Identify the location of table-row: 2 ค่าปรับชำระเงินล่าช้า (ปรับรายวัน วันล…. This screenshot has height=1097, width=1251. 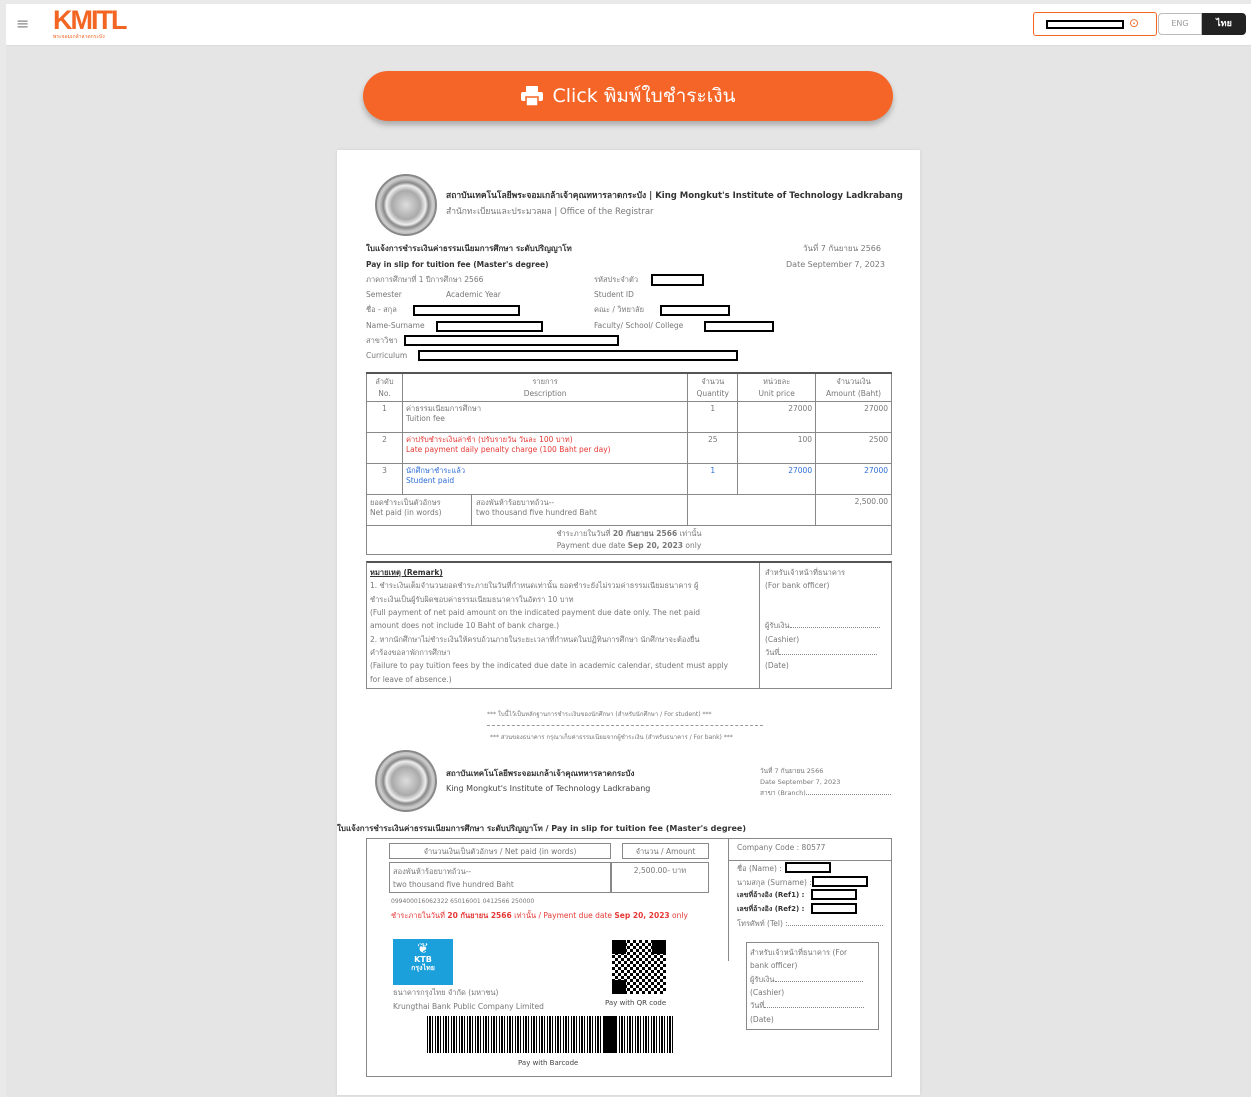
(629, 448).